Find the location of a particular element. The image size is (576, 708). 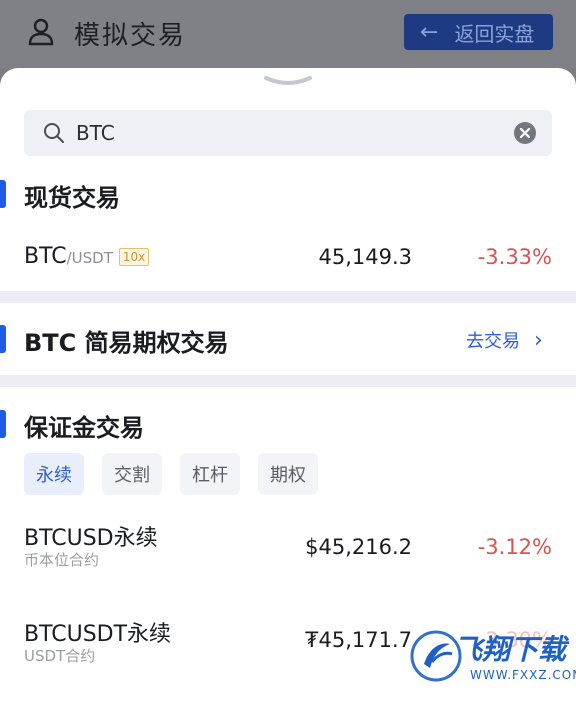

last-price: ₮45,171.7 is located at coordinates (358, 640).